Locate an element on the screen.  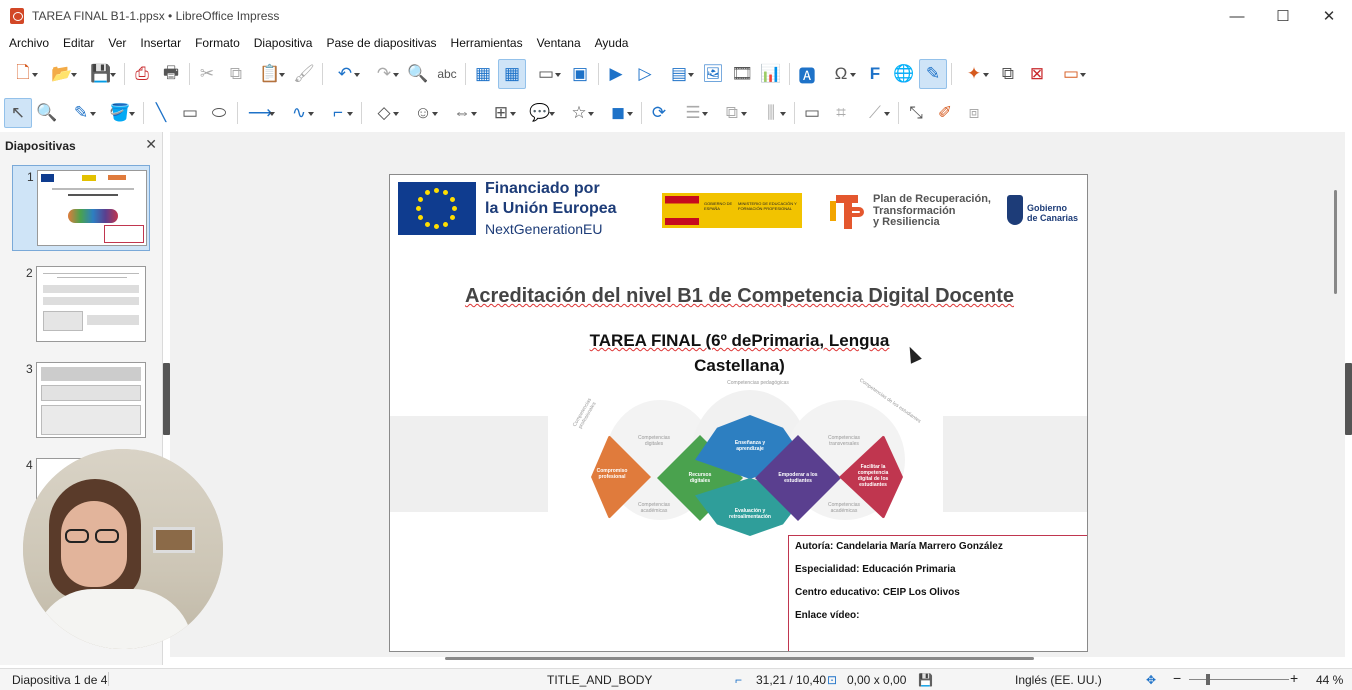
clone-formatting-icon: 🖌 is located at coordinates (304, 74).